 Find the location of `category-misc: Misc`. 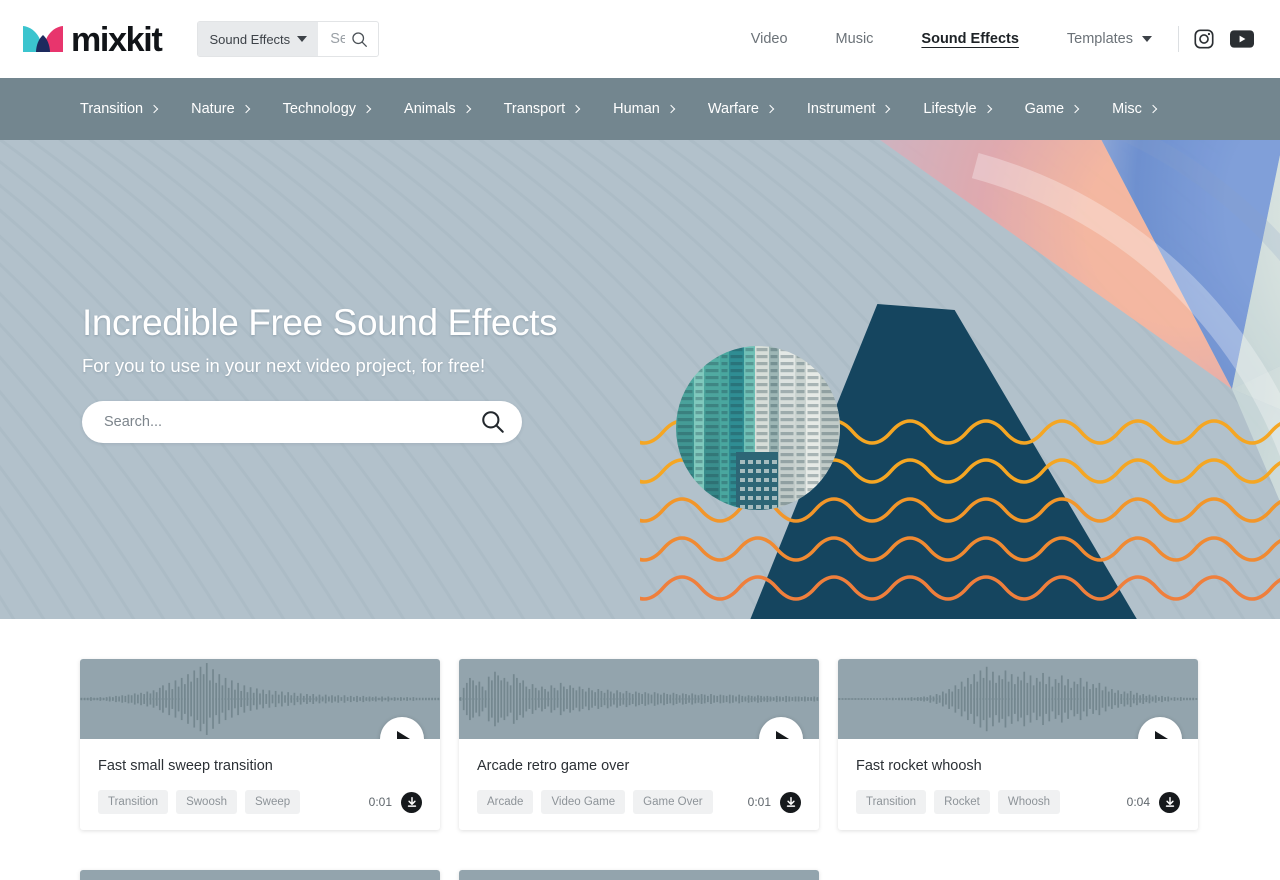

category-misc: Misc is located at coordinates (1135, 109).